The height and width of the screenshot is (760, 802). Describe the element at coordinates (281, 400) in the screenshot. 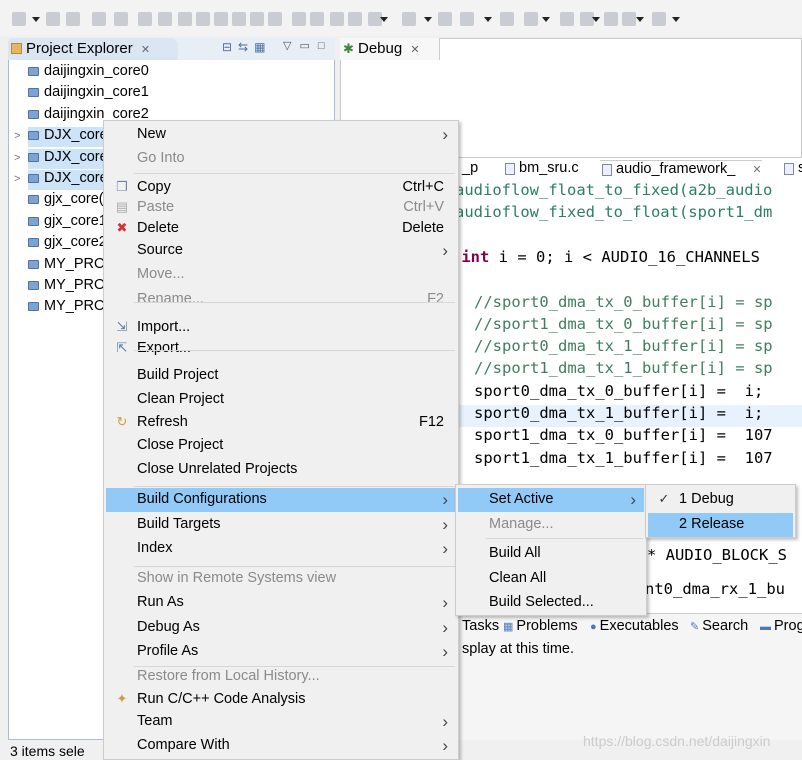

I see `menu-item-clean-project: Clean Project` at that location.